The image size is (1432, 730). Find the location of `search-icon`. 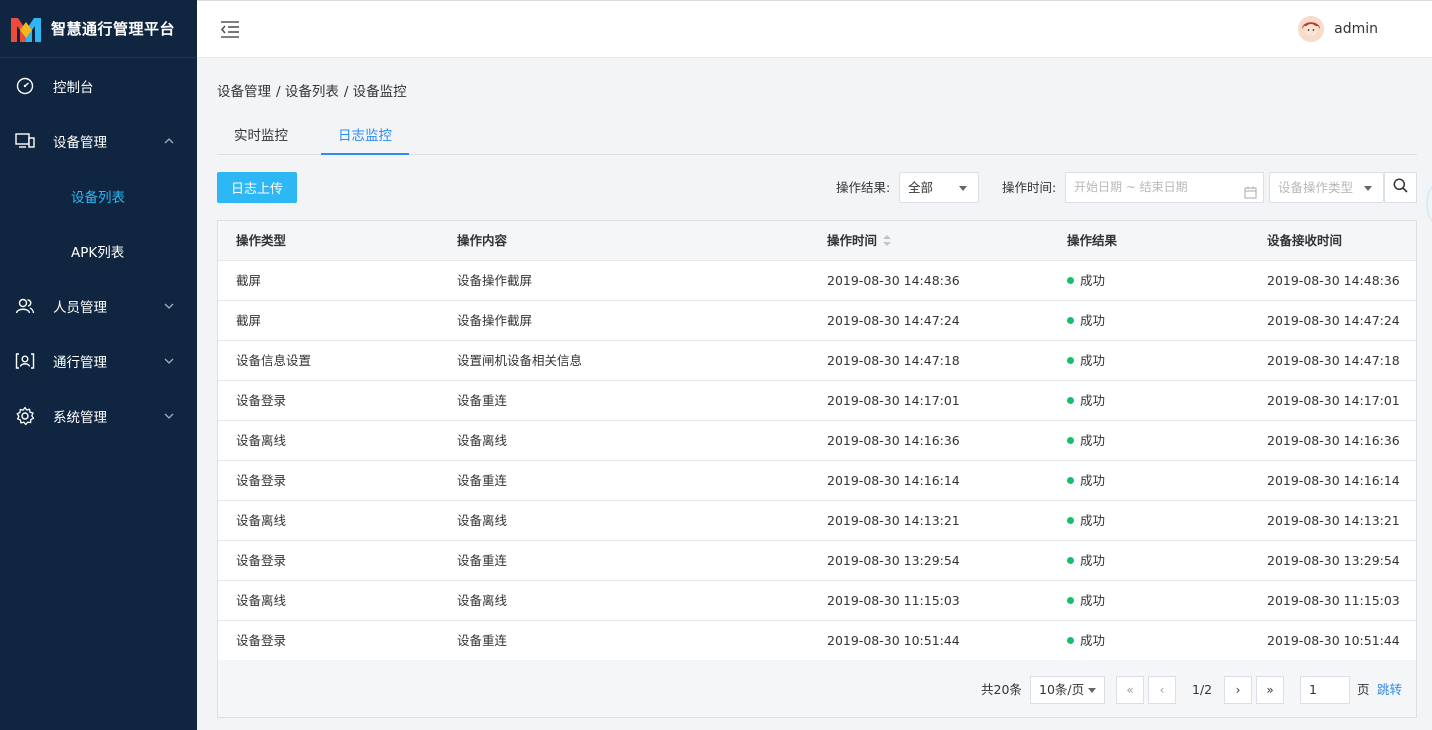

search-icon is located at coordinates (1400, 187).